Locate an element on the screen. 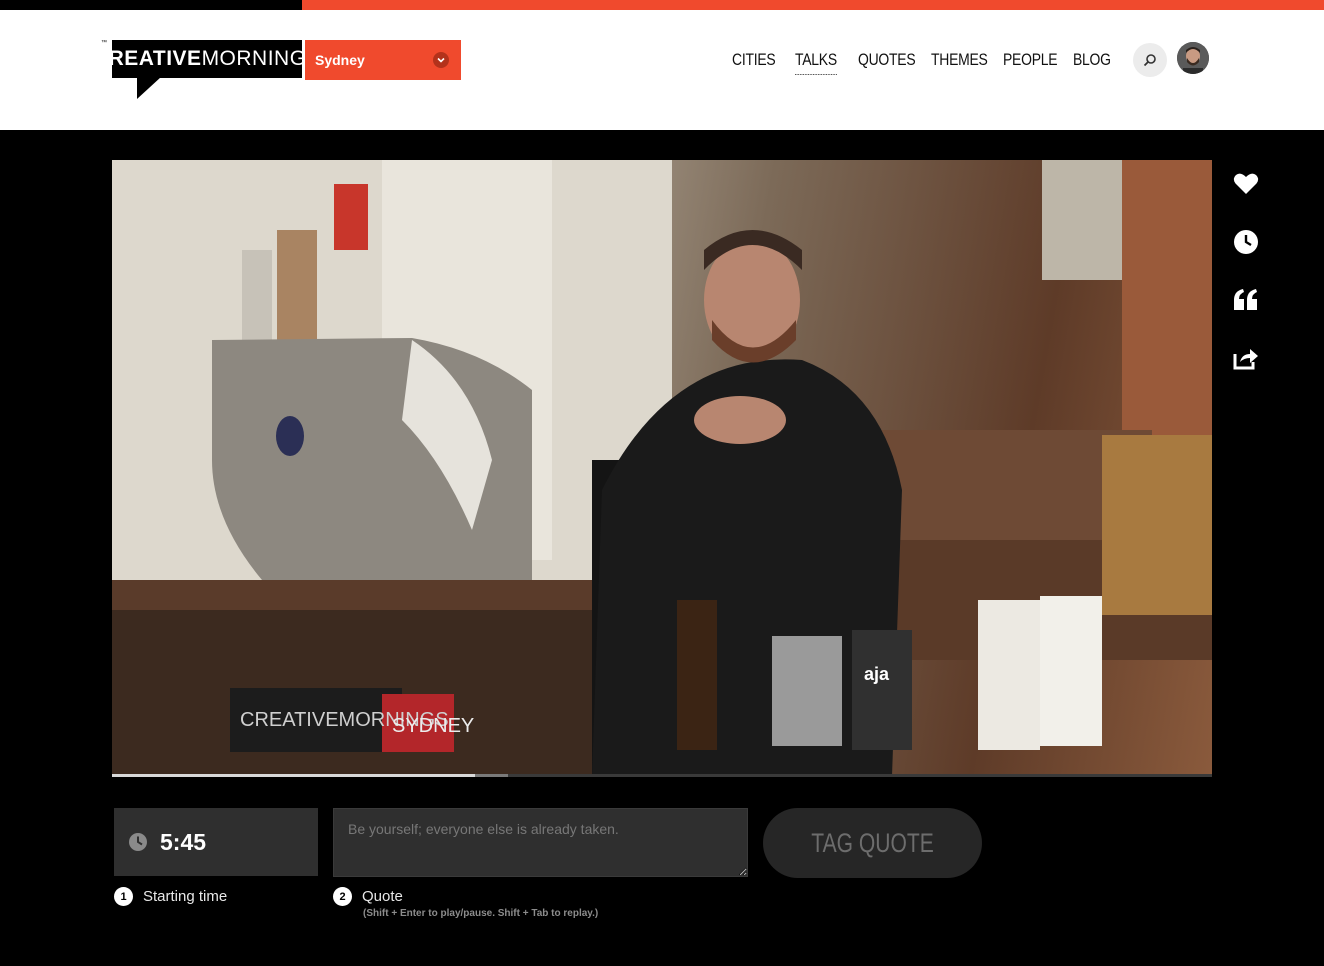  page-progress-strip is located at coordinates (662, 5).